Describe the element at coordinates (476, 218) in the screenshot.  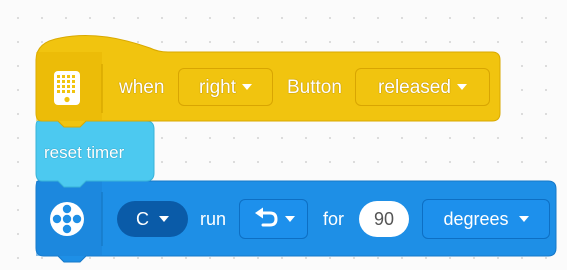
I see `unit-value: degrees` at that location.